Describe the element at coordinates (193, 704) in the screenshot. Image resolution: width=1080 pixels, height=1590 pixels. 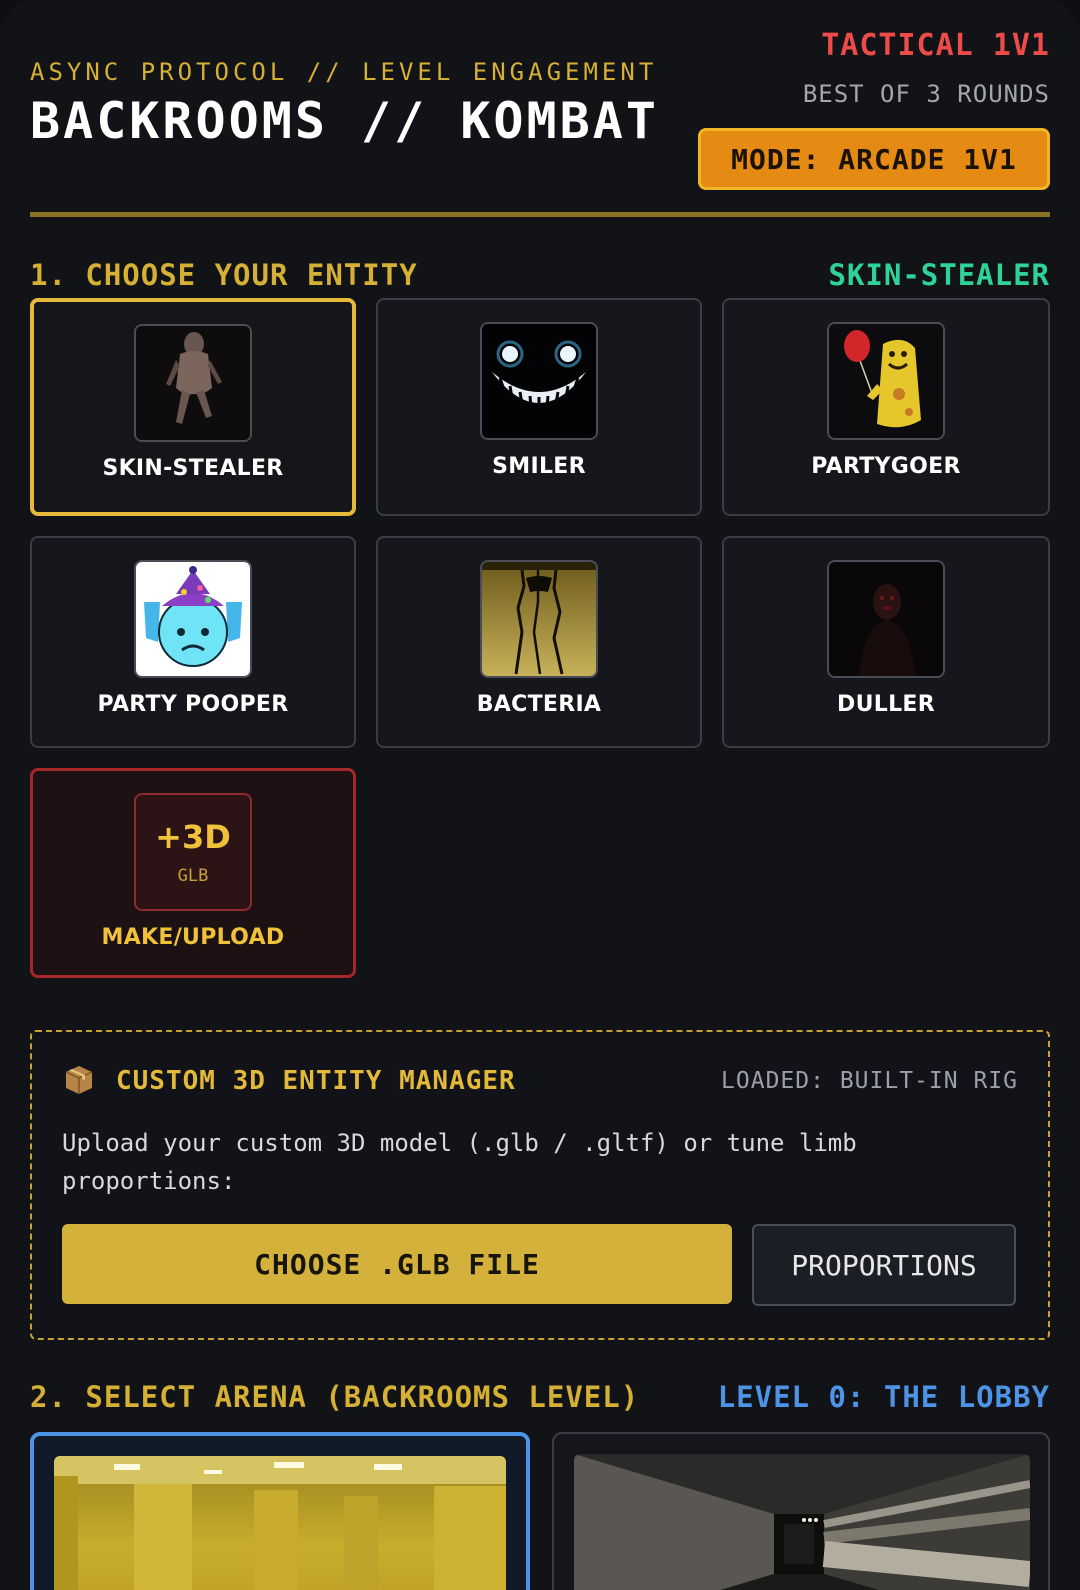
I see `entity-card-label: PARTY POOPER` at that location.